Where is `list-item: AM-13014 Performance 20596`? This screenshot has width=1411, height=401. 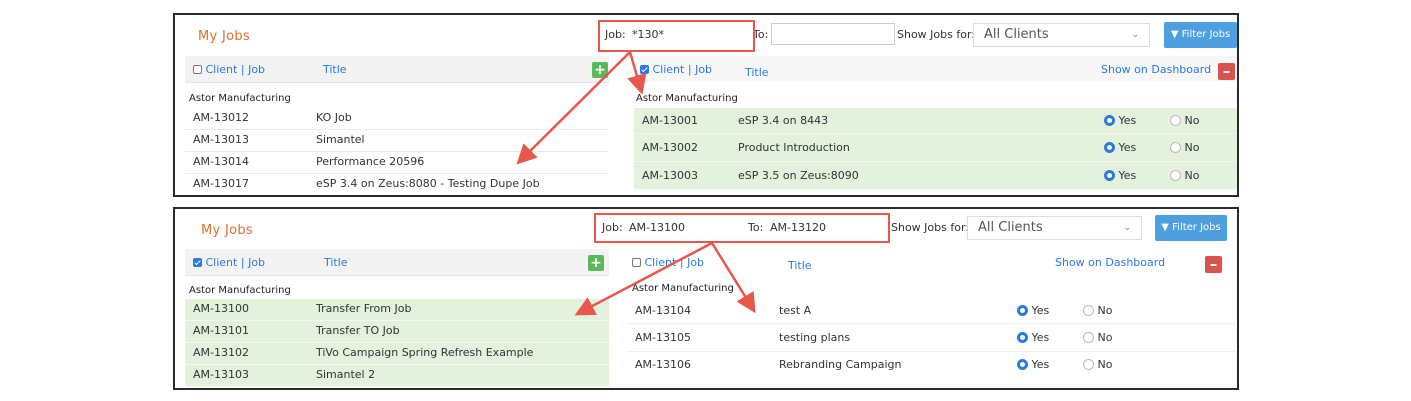
list-item: AM-13014 Performance 20596 is located at coordinates (397, 163).